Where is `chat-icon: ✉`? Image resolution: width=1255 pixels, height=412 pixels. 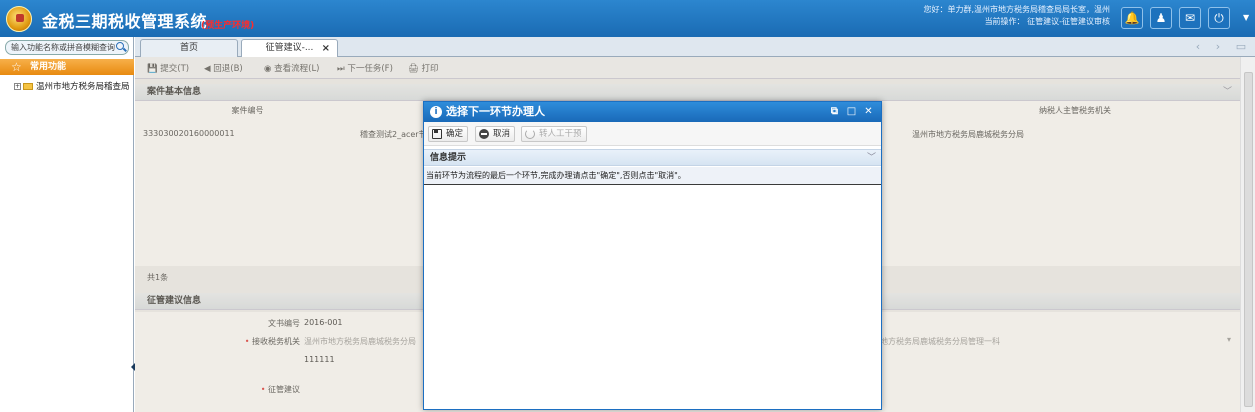
chat-icon: ✉ is located at coordinates (1190, 18).